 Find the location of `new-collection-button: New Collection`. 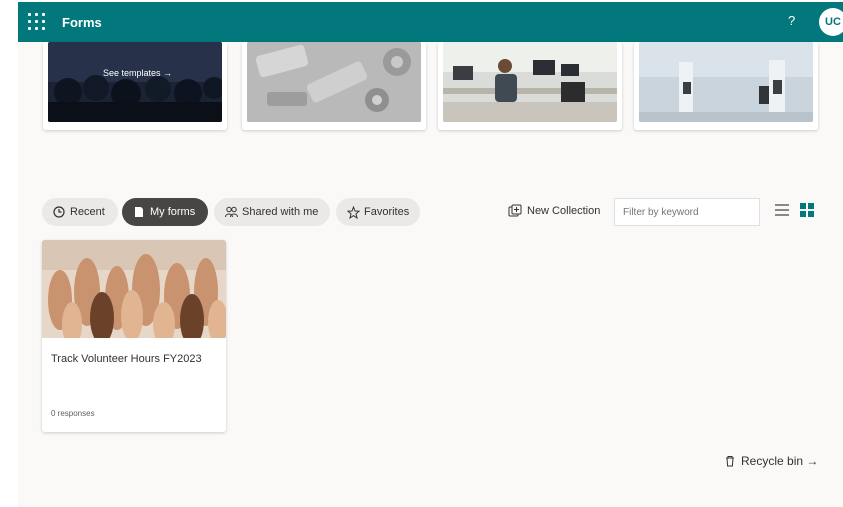

new-collection-button: New Collection is located at coordinates (554, 211).